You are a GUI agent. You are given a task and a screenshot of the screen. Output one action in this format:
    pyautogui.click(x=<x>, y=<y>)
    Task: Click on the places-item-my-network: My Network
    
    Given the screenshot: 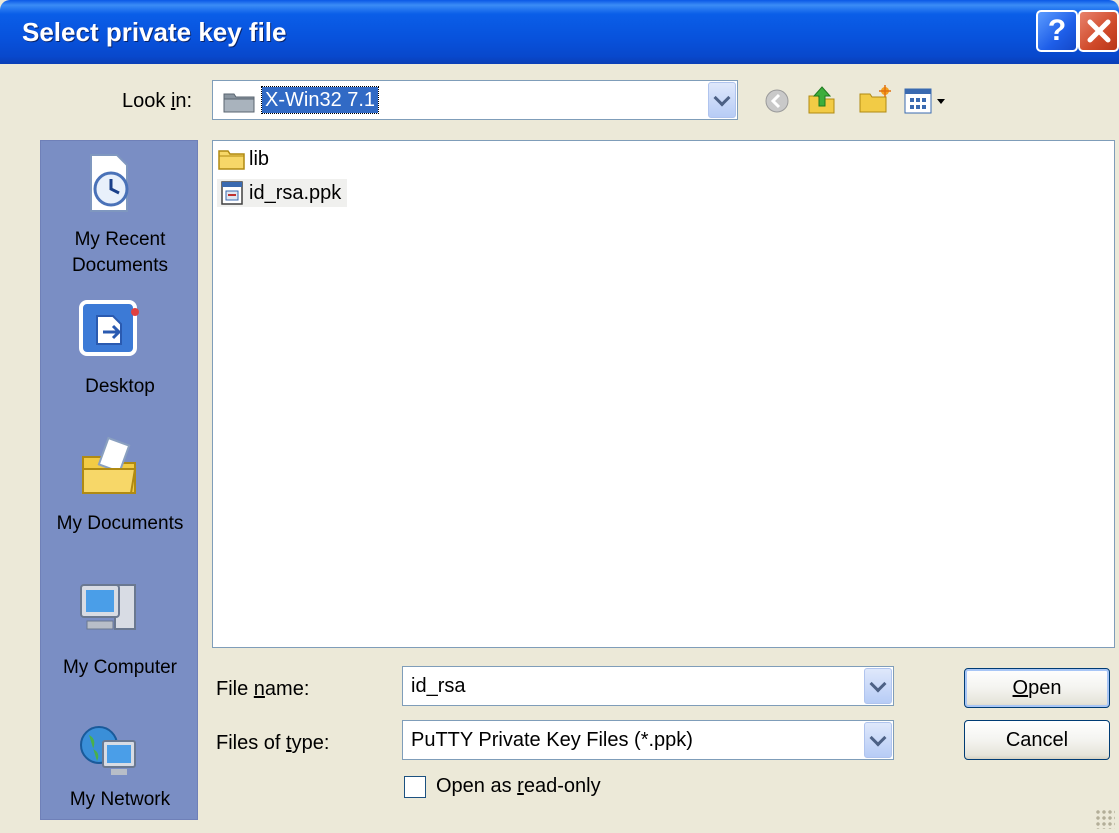 What is the action you would take?
    pyautogui.click(x=120, y=769)
    